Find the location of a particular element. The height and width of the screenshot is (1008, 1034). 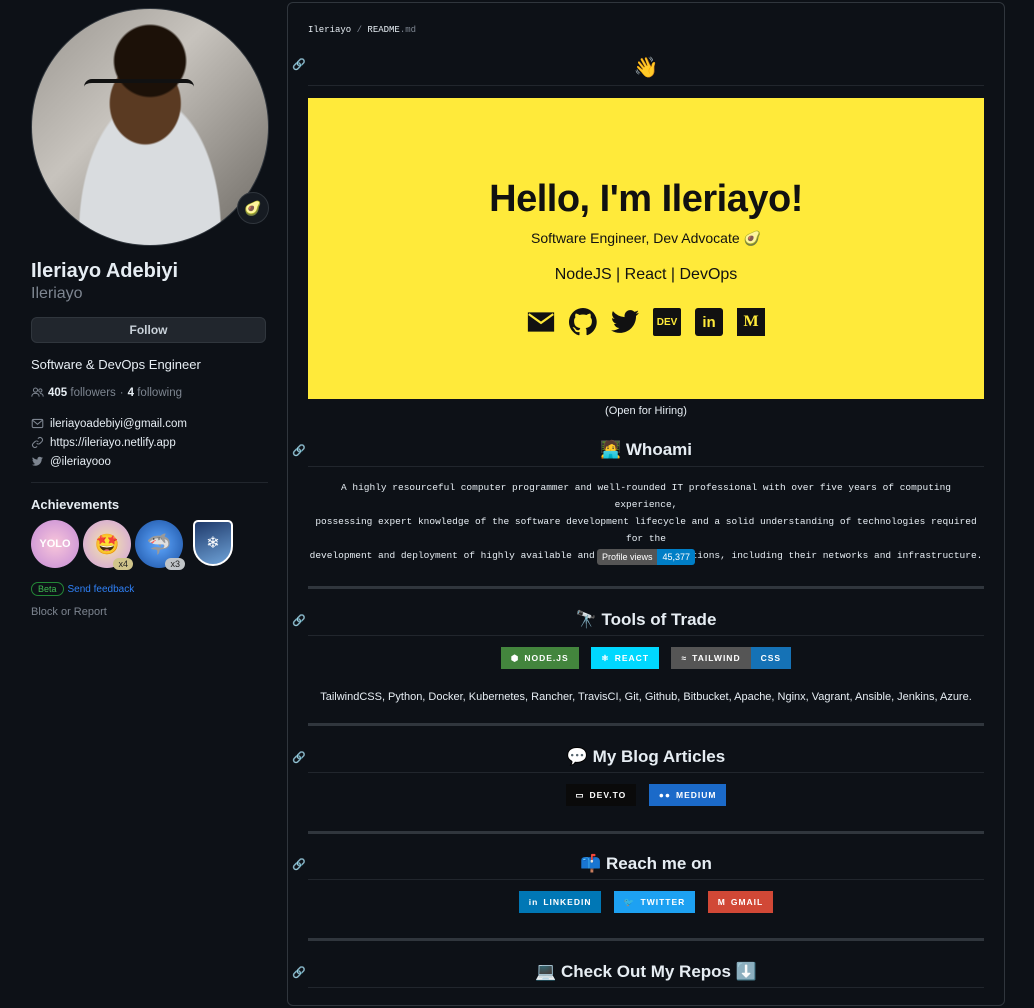

blog-badges: ▭ DEV.TO ●● MEDIUM is located at coordinates (646, 795).